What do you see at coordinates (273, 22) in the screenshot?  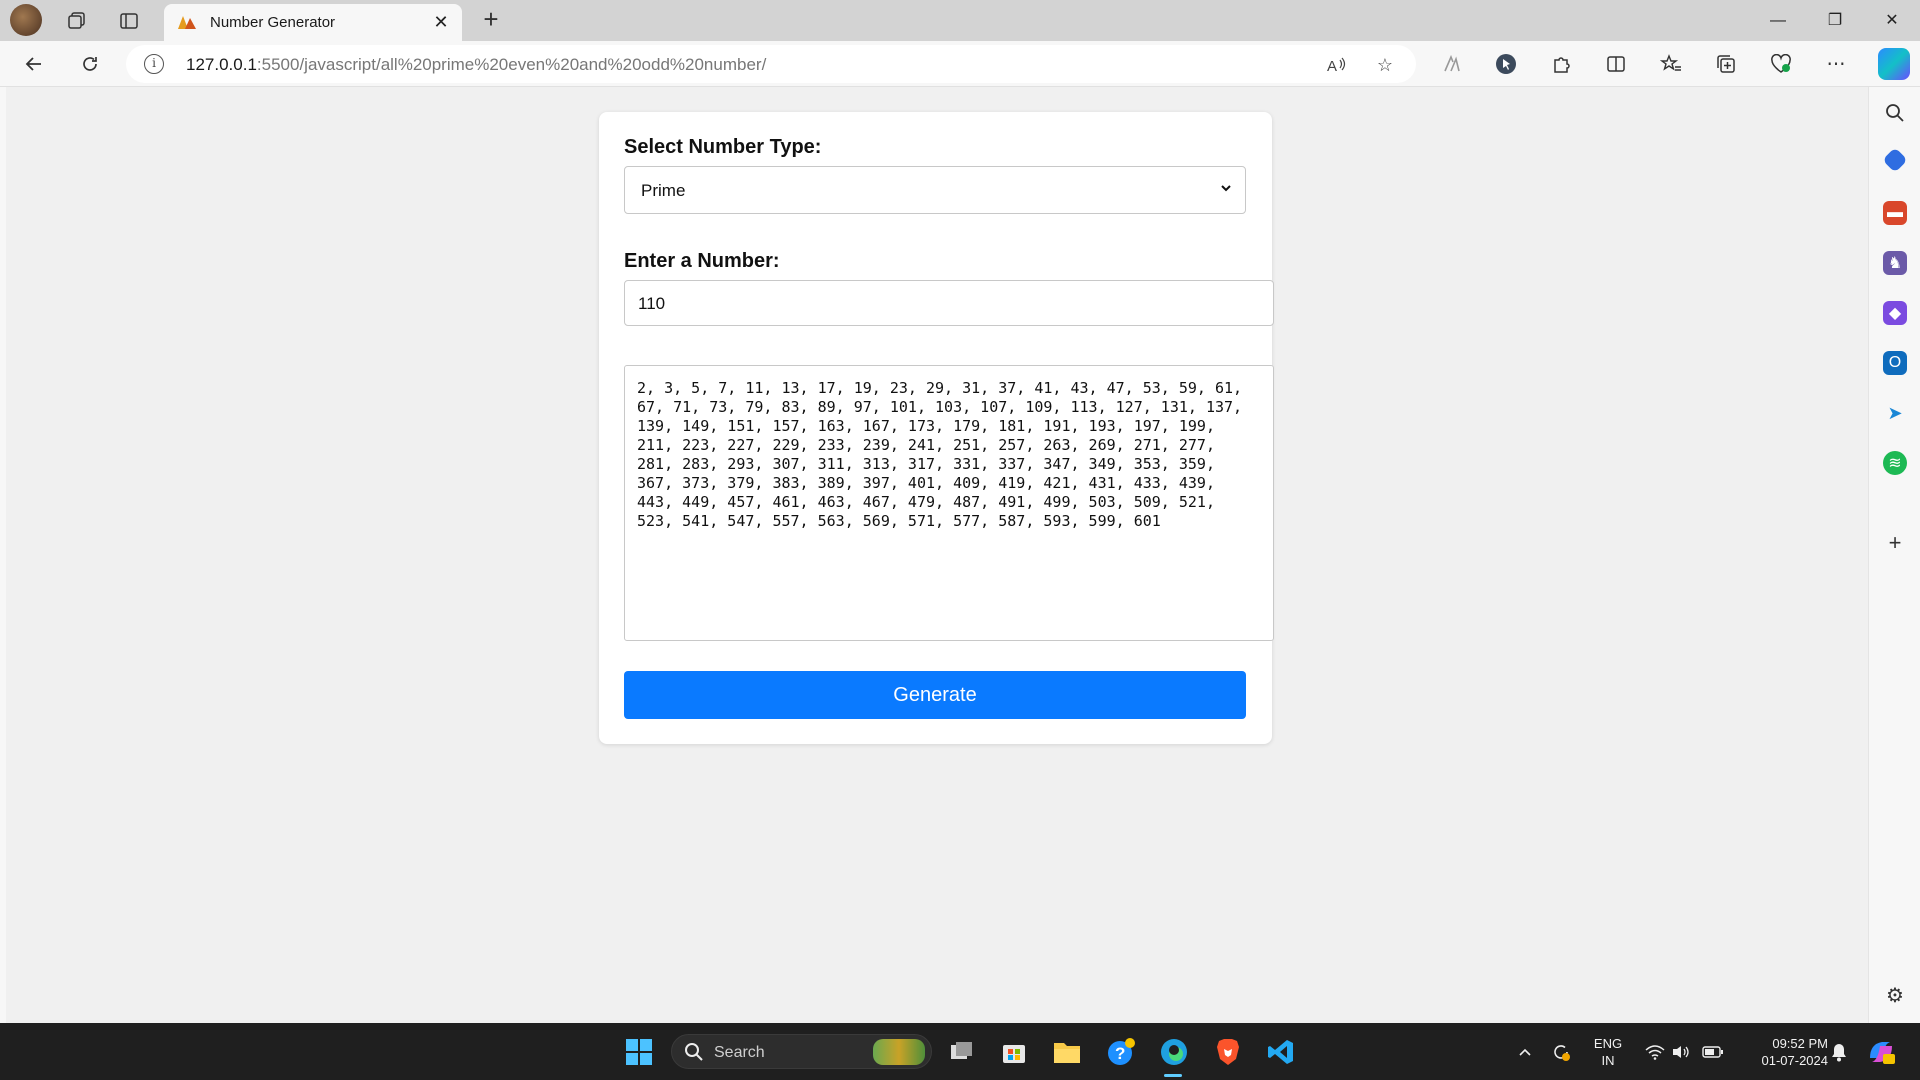 I see `tab-title: Number Generator` at bounding box center [273, 22].